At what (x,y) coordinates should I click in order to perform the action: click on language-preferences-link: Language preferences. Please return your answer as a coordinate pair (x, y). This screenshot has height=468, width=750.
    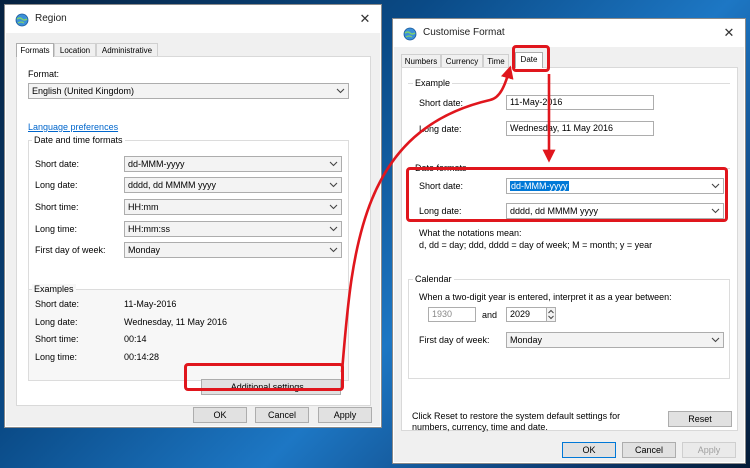
    Looking at the image, I should click on (73, 127).